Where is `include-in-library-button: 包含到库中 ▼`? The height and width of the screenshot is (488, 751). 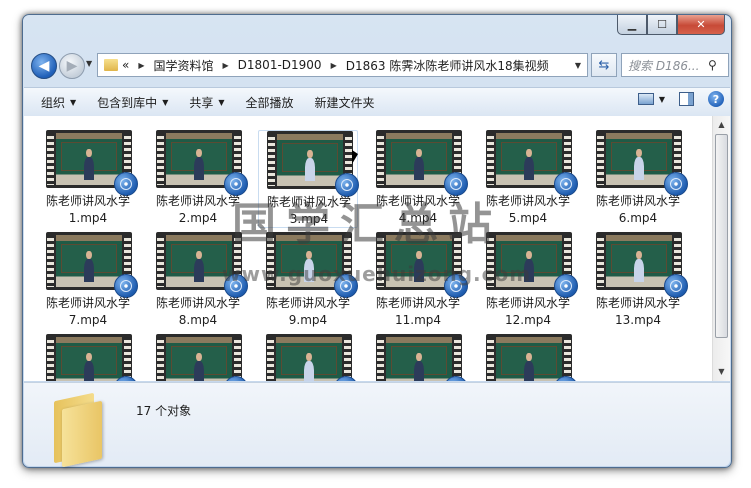 include-in-library-button: 包含到库中 ▼ is located at coordinates (132, 102).